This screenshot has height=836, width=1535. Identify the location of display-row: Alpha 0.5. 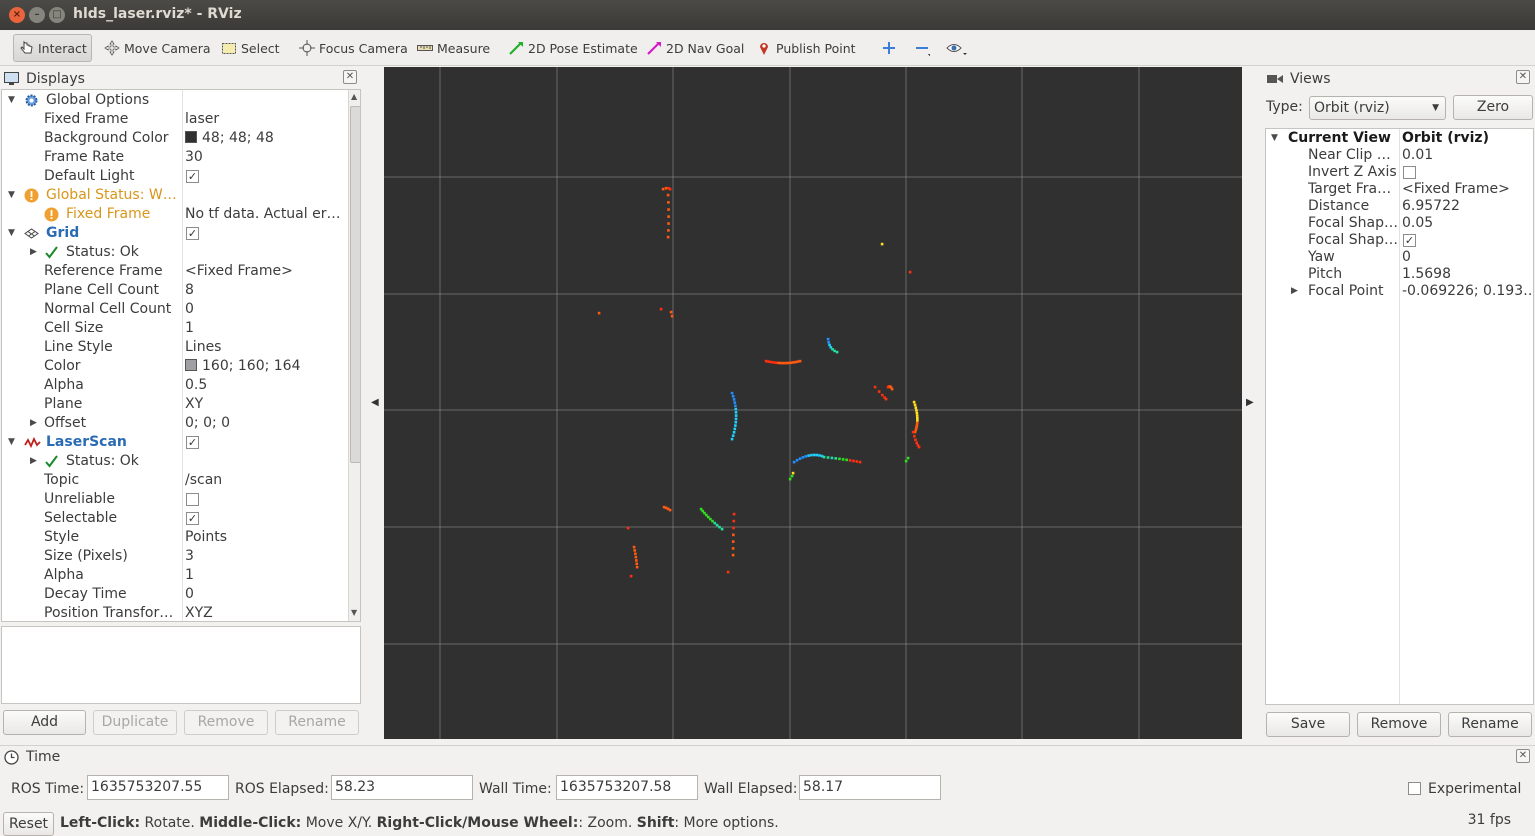
(175, 385).